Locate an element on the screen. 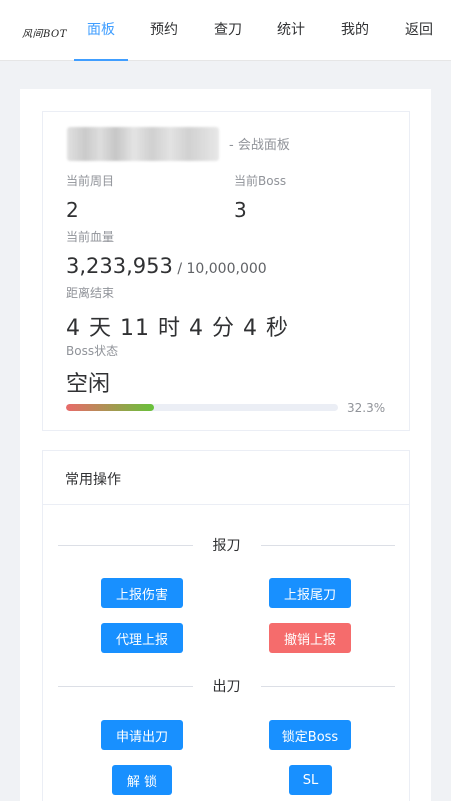 The width and height of the screenshot is (451, 801). nav-tab-panel: 面板 is located at coordinates (101, 30).